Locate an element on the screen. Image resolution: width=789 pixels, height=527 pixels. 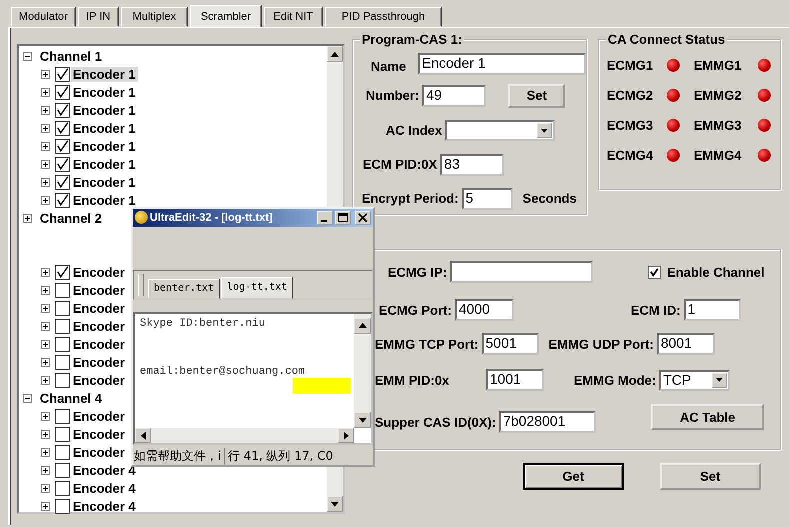
tab: PID Passthrough is located at coordinates (383, 17).